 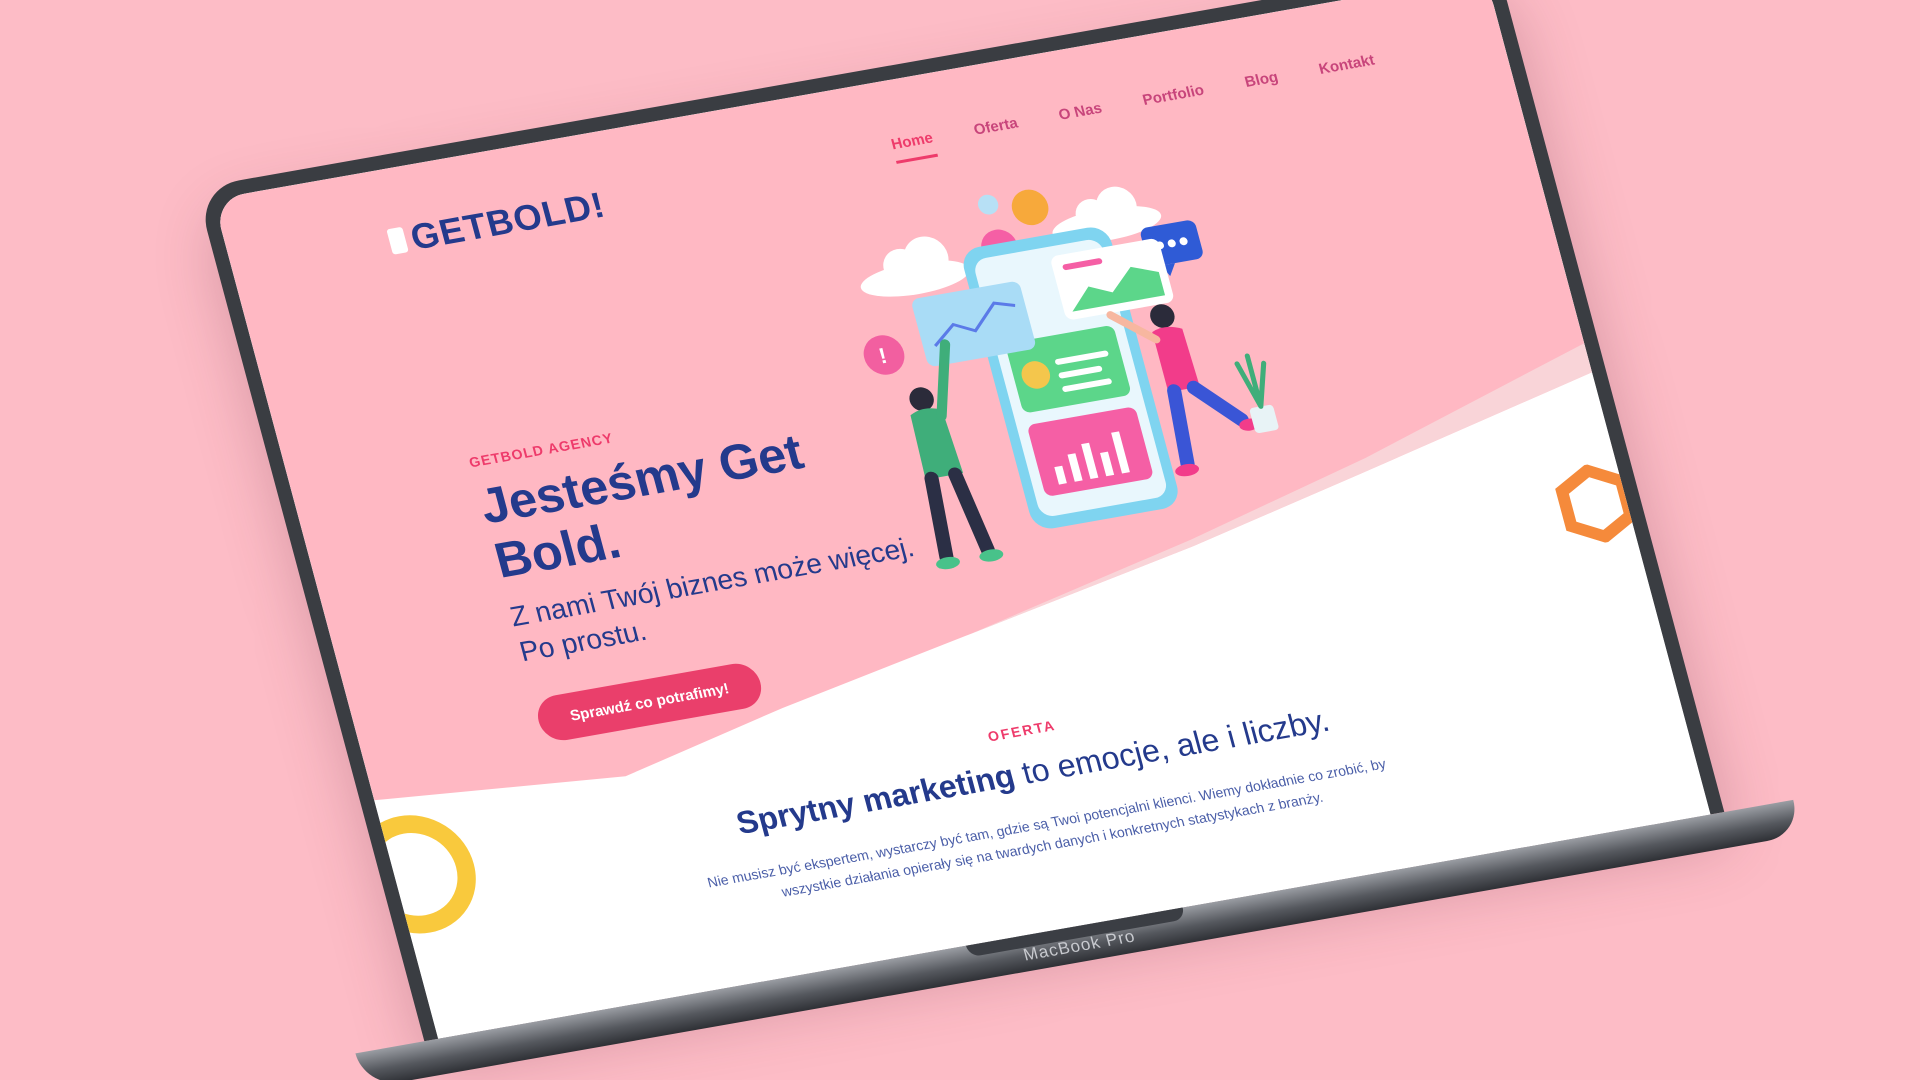 What do you see at coordinates (1030, 207) in the screenshot?
I see `coin-icon` at bounding box center [1030, 207].